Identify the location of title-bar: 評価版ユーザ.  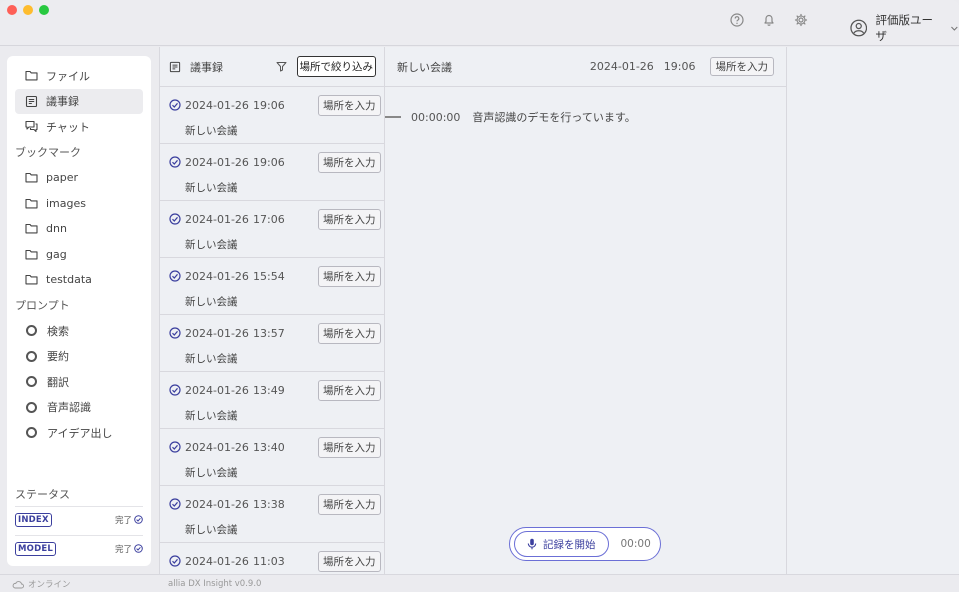
(479, 23).